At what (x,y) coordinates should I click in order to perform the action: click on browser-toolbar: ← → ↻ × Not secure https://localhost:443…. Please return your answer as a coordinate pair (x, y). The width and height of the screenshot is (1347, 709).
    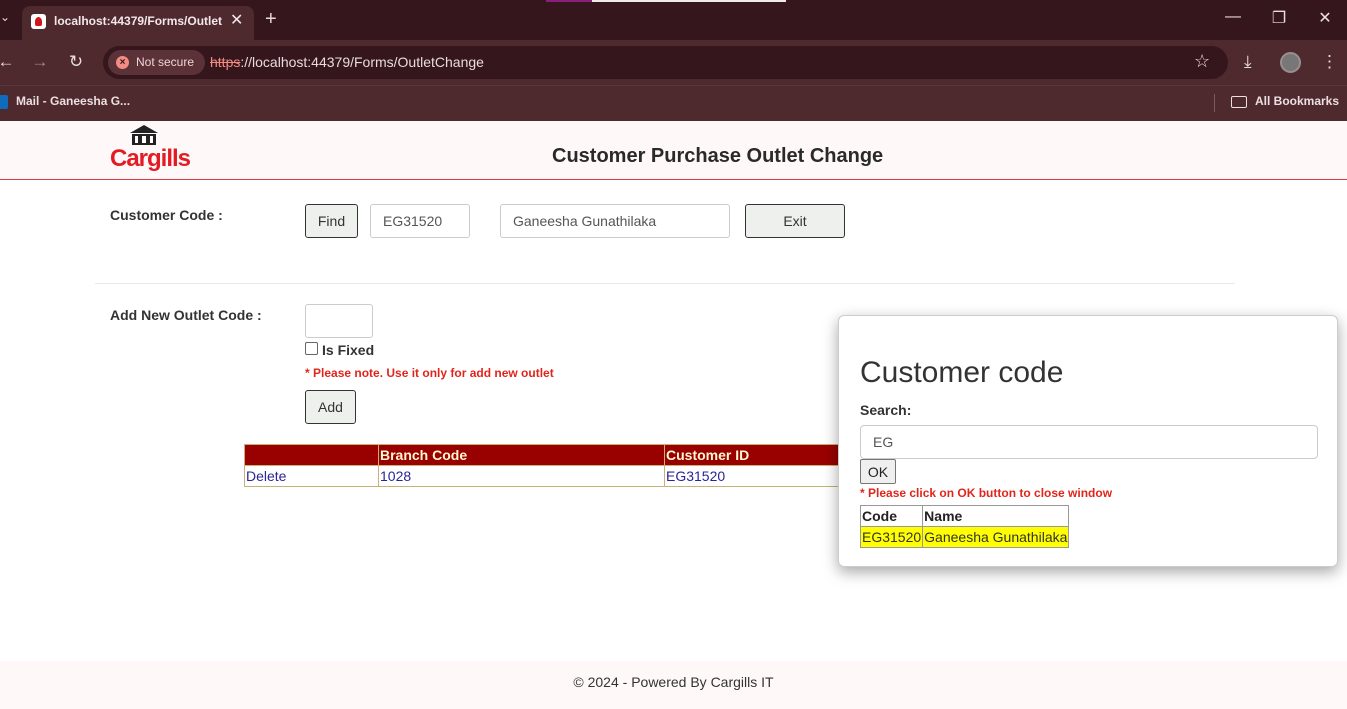
    Looking at the image, I should click on (673, 62).